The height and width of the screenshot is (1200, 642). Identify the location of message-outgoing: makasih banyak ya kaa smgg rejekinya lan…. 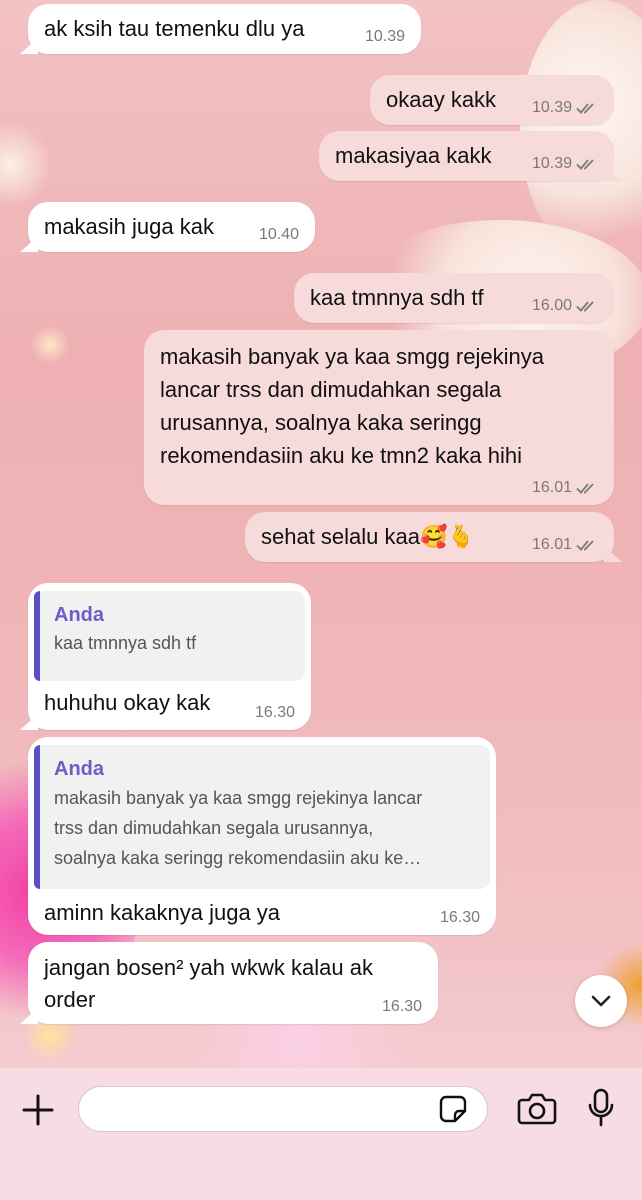
(379, 417).